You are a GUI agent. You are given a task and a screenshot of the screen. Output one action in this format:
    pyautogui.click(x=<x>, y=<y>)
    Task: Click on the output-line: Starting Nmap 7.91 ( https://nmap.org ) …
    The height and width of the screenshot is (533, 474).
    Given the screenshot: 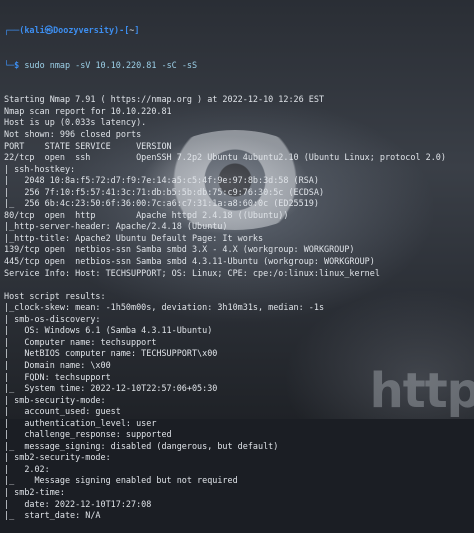 What is the action you would take?
    pyautogui.click(x=164, y=99)
    